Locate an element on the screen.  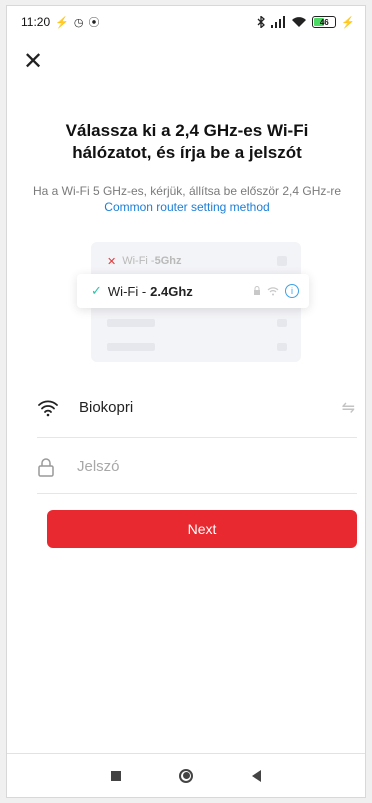
illustration-selected-row: ✓ Wi-Fi - 2.4Ghz i is located at coordinates (193, 291).